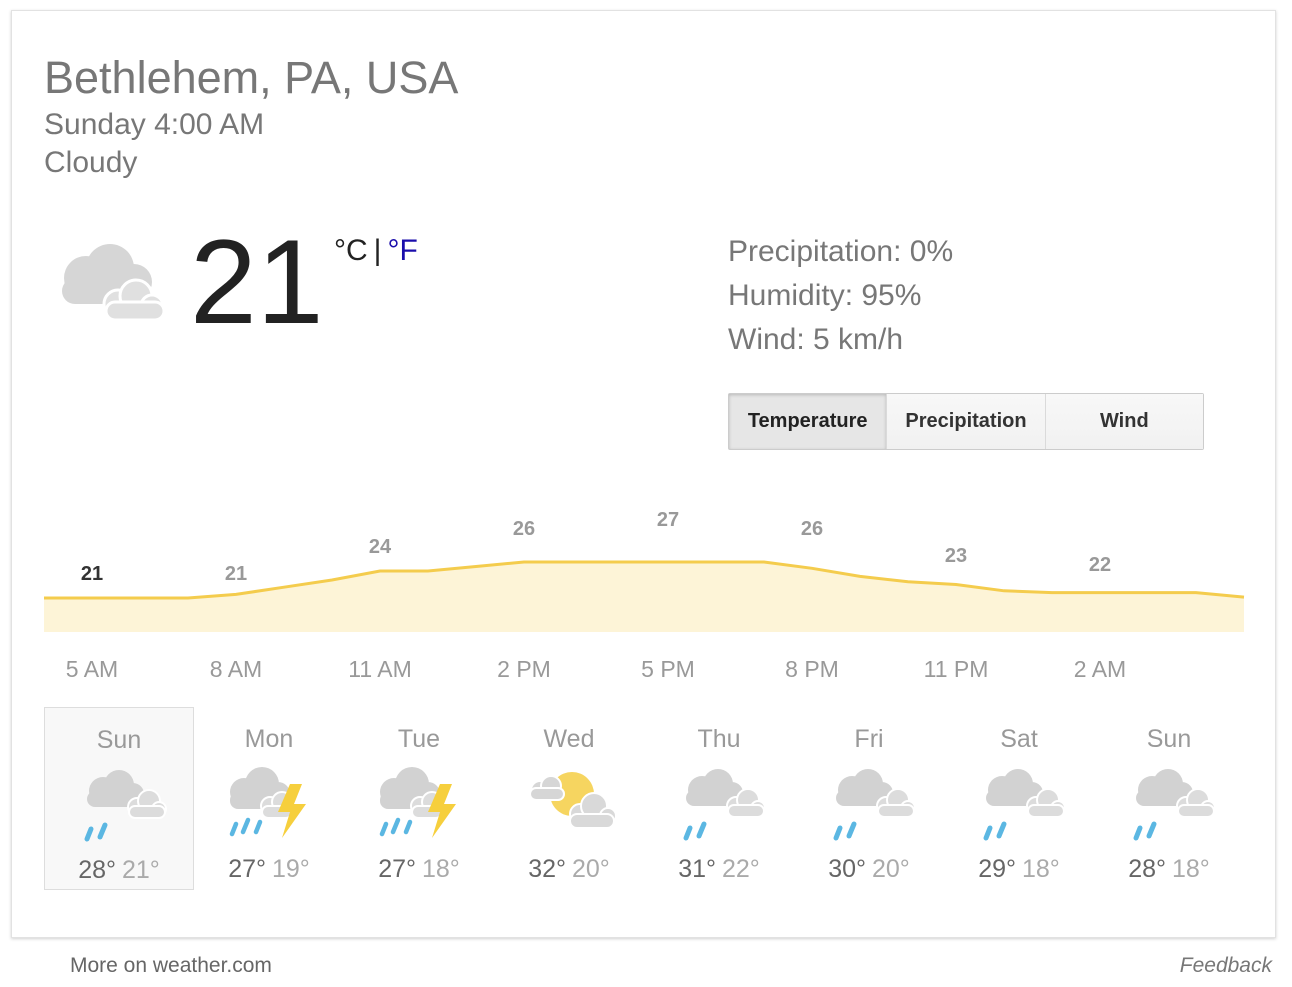 This screenshot has width=1292, height=987. I want to click on day-temps: 27° 19°, so click(269, 869).